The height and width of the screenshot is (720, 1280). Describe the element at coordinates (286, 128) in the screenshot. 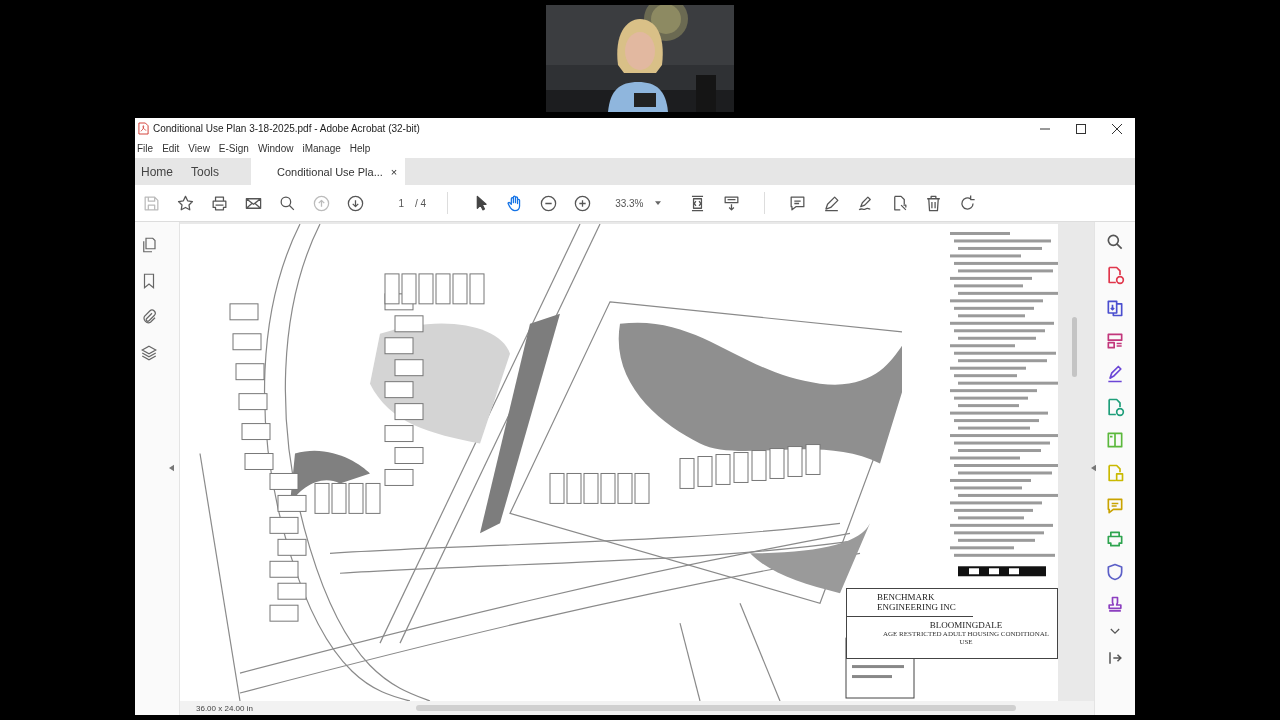

I see `window-title: Conditional Use Plan 3-18-2025.pdf - Adobe Acrobat (32-bit)` at that location.